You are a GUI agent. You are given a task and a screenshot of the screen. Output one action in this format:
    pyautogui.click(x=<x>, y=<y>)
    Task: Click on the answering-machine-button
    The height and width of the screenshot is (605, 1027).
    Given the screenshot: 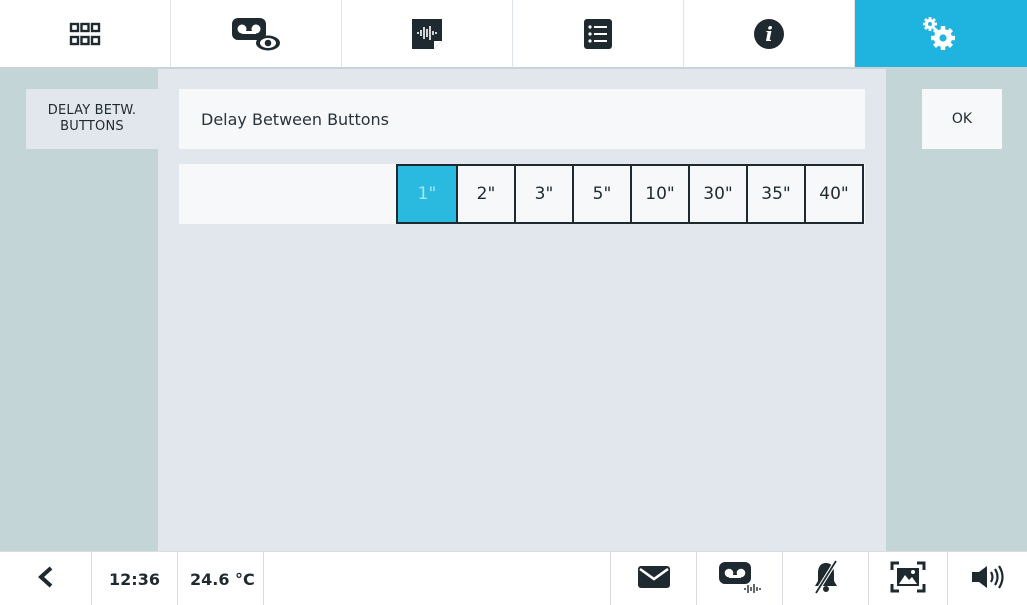 What is the action you would take?
    pyautogui.click(x=740, y=578)
    